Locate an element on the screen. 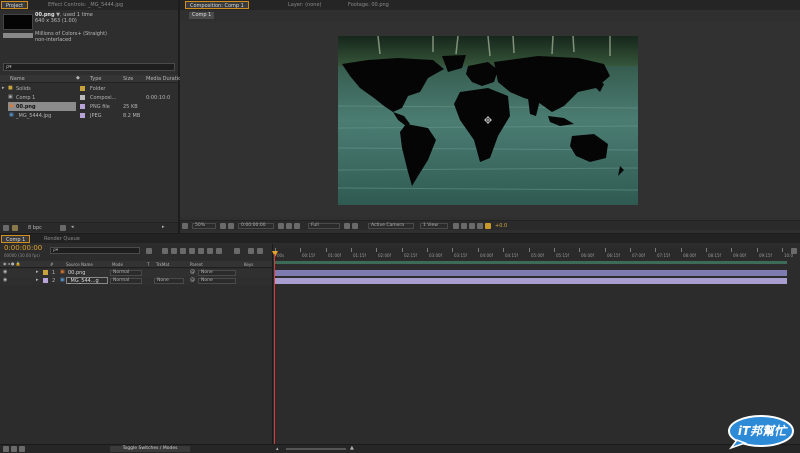 Image resolution: width=800 pixels, height=453 pixels. scroll-left-icon: ◂ is located at coordinates (72, 227).